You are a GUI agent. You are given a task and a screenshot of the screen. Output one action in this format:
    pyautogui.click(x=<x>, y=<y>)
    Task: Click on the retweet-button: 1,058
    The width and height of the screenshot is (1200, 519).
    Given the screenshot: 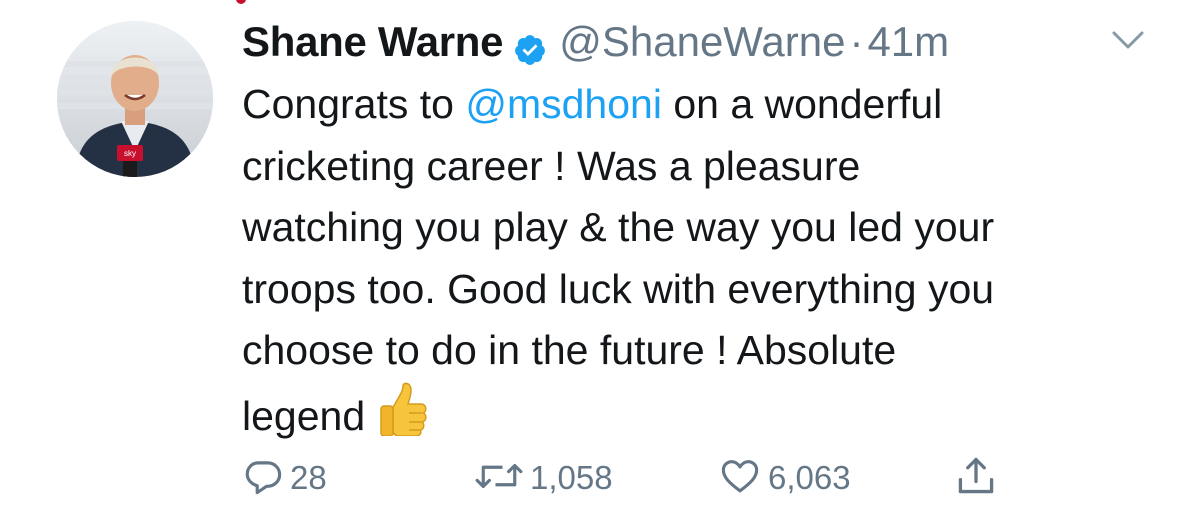 What is the action you would take?
    pyautogui.click(x=543, y=478)
    